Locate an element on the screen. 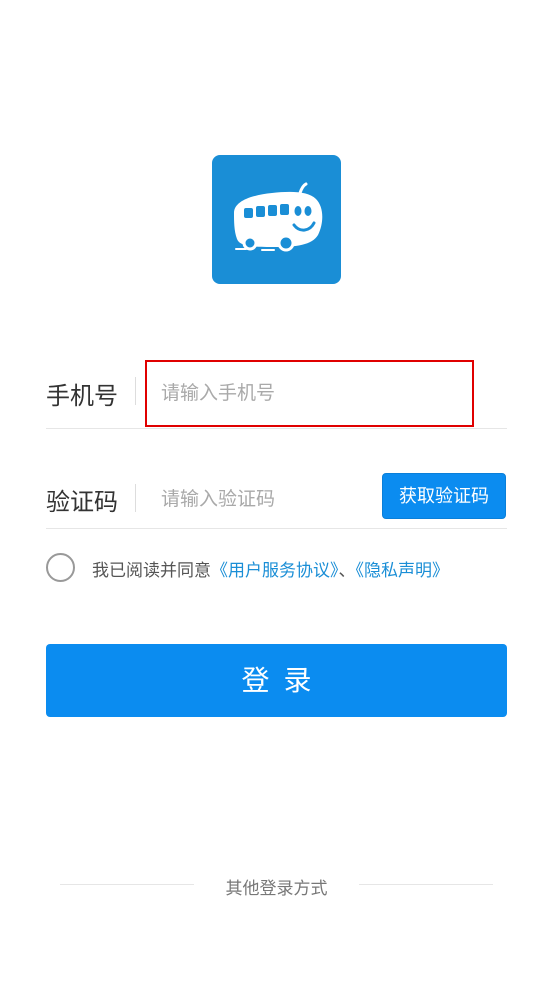  bus-icon is located at coordinates (278, 217).